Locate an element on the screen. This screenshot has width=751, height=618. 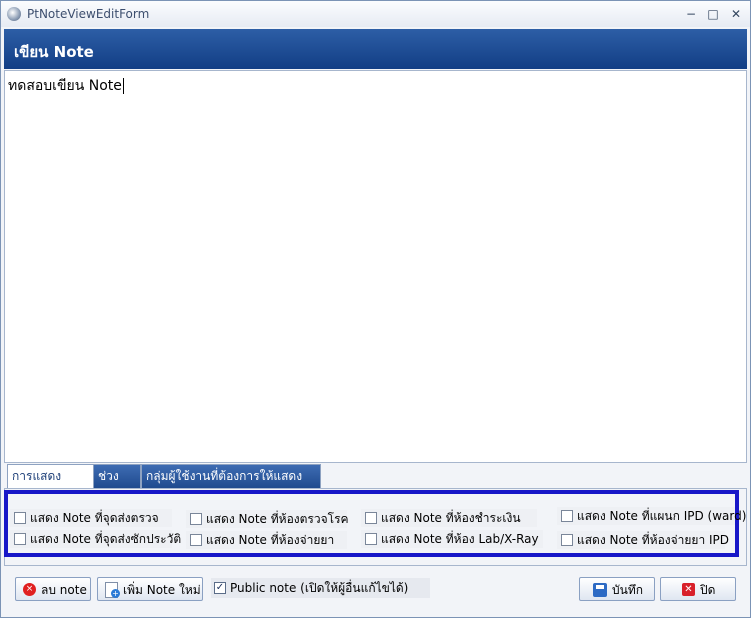
option-label: แสดง Note ที่ห้องจ่ายยา is located at coordinates (270, 540).